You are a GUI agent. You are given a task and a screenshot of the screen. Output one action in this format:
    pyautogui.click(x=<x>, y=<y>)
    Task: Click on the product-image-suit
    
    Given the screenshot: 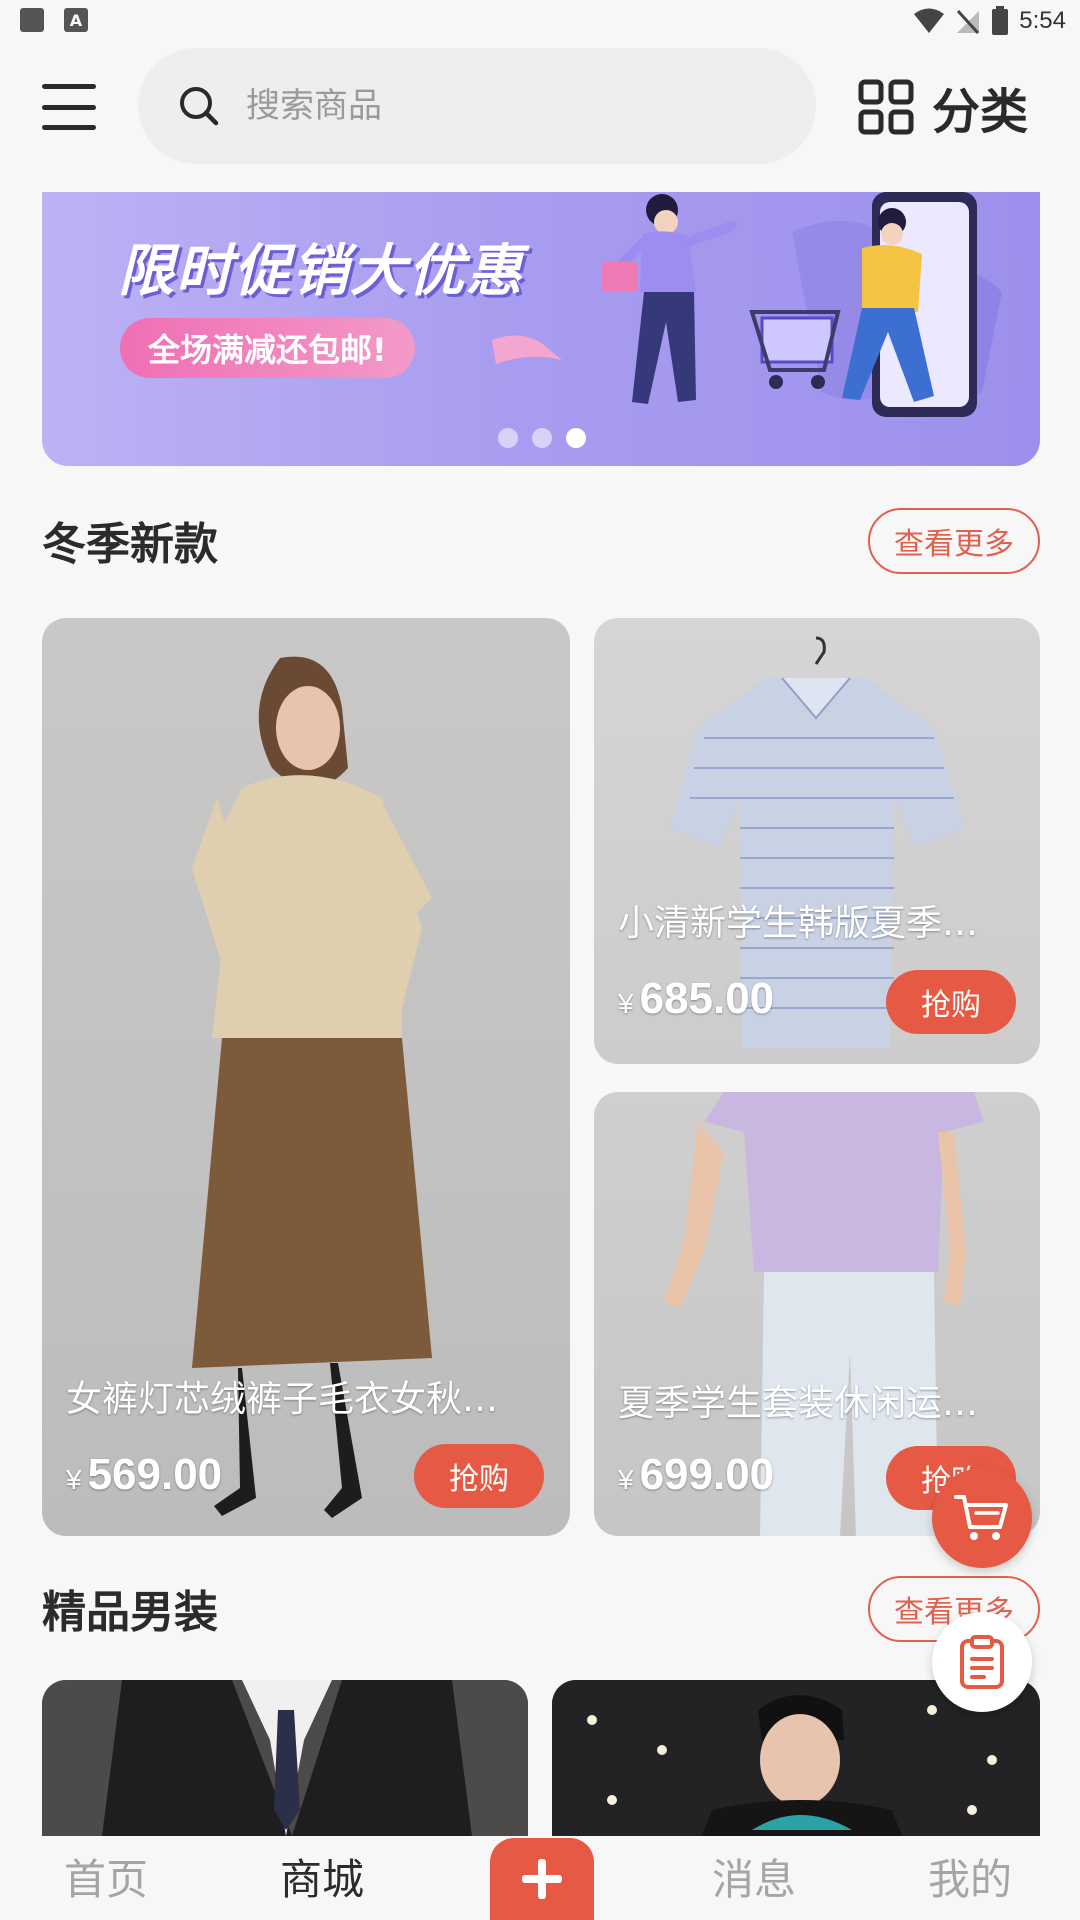 What is the action you would take?
    pyautogui.click(x=285, y=1758)
    